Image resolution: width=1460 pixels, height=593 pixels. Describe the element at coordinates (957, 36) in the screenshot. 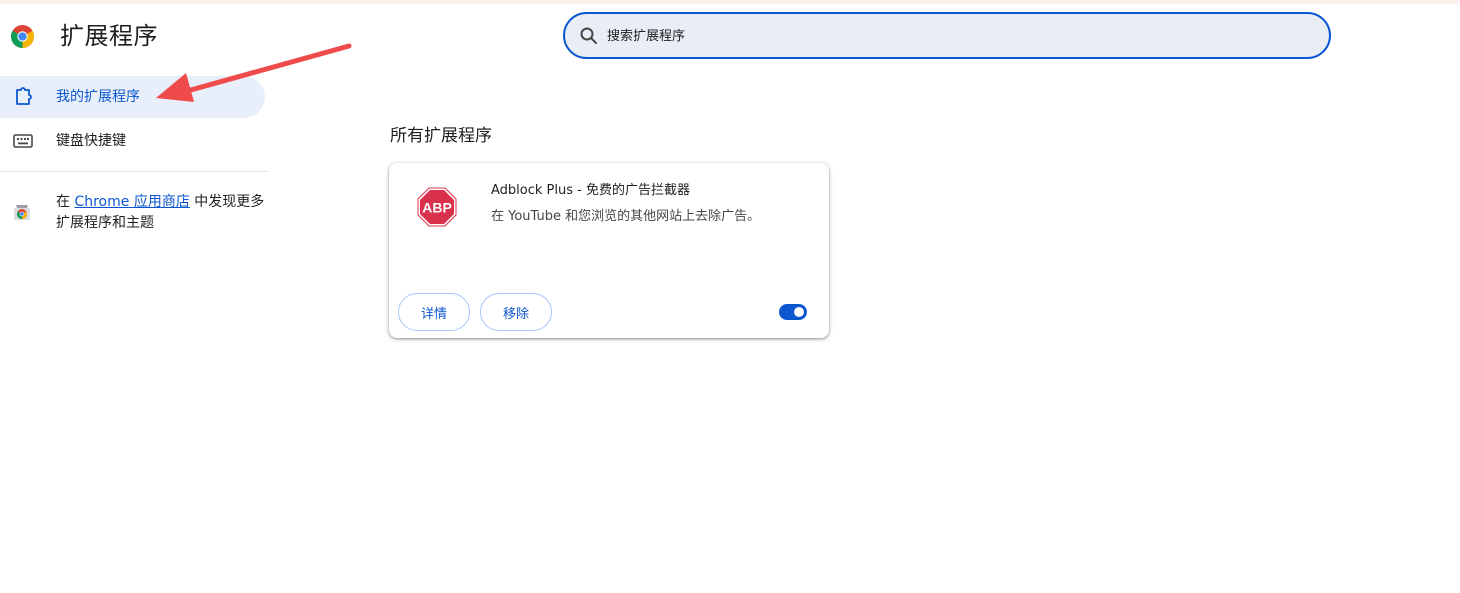

I see `search-input` at that location.